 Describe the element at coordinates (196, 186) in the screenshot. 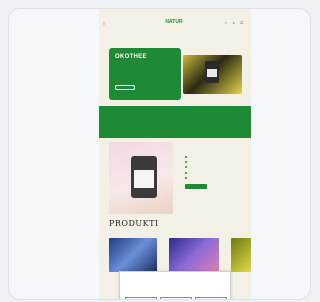

I see `feature-cta-button` at that location.